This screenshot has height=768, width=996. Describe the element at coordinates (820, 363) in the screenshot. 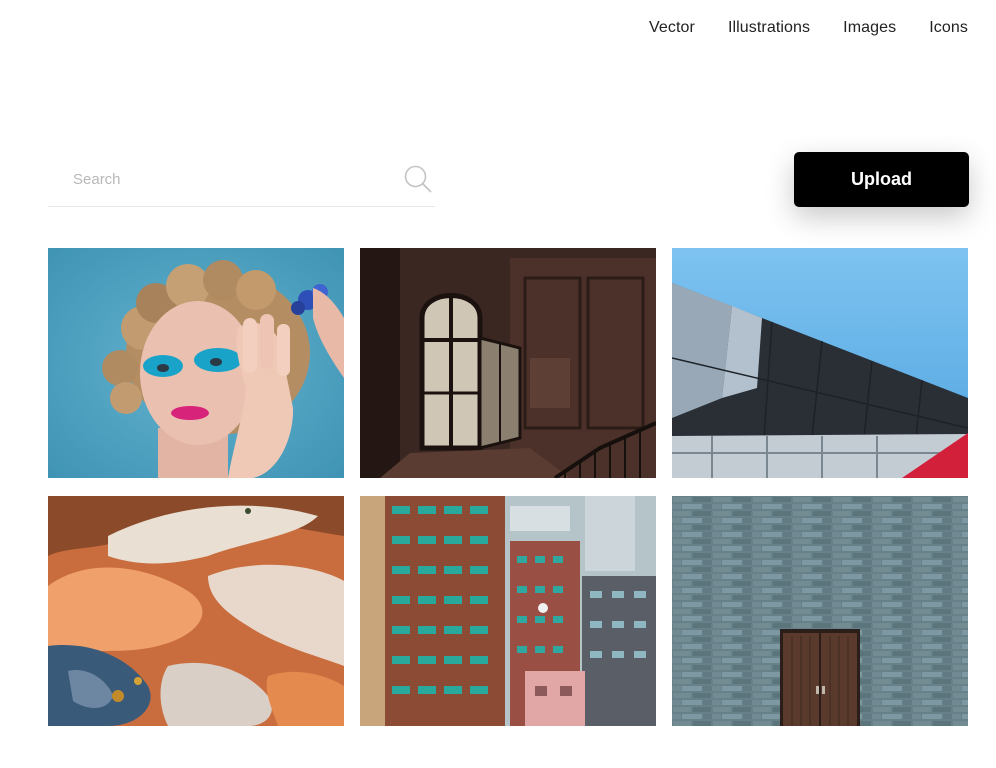

I see `gallery-image-roof` at that location.